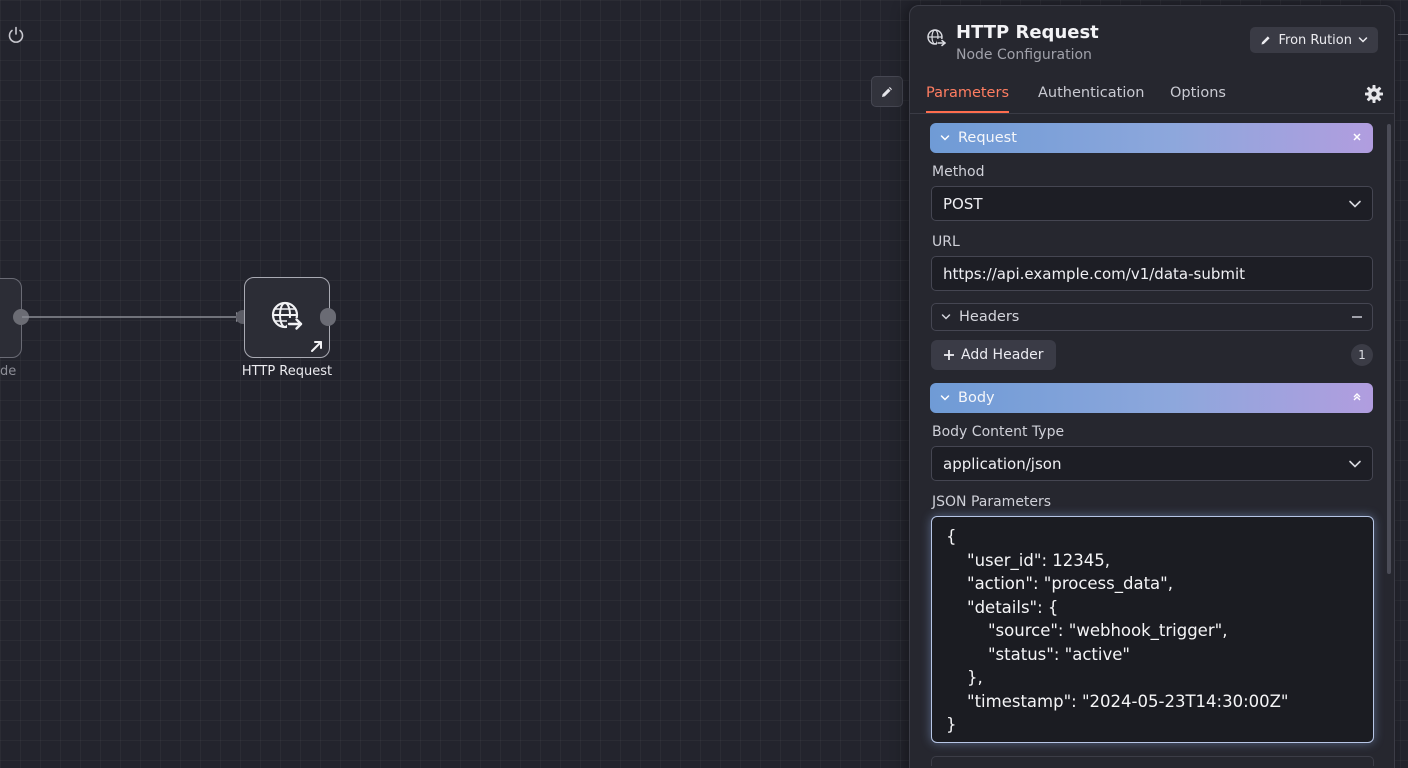 The image size is (1408, 768). Describe the element at coordinates (16, 35) in the screenshot. I see `power-icon` at that location.